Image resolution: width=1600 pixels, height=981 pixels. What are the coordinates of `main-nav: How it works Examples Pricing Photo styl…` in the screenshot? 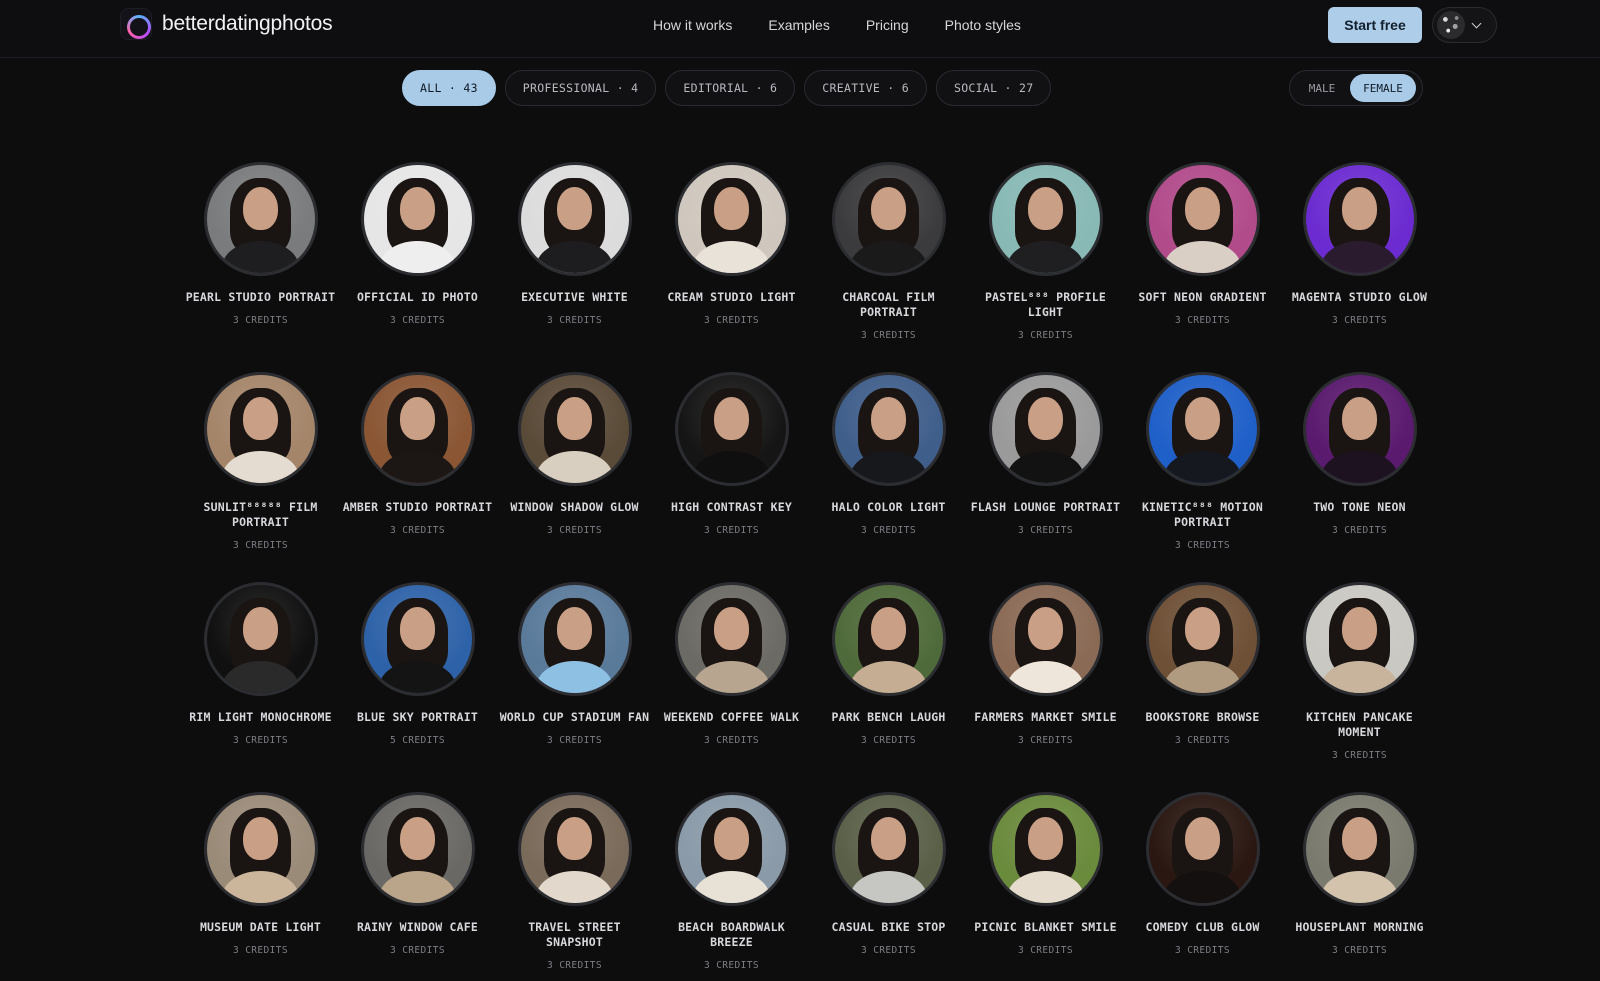 It's located at (837, 25).